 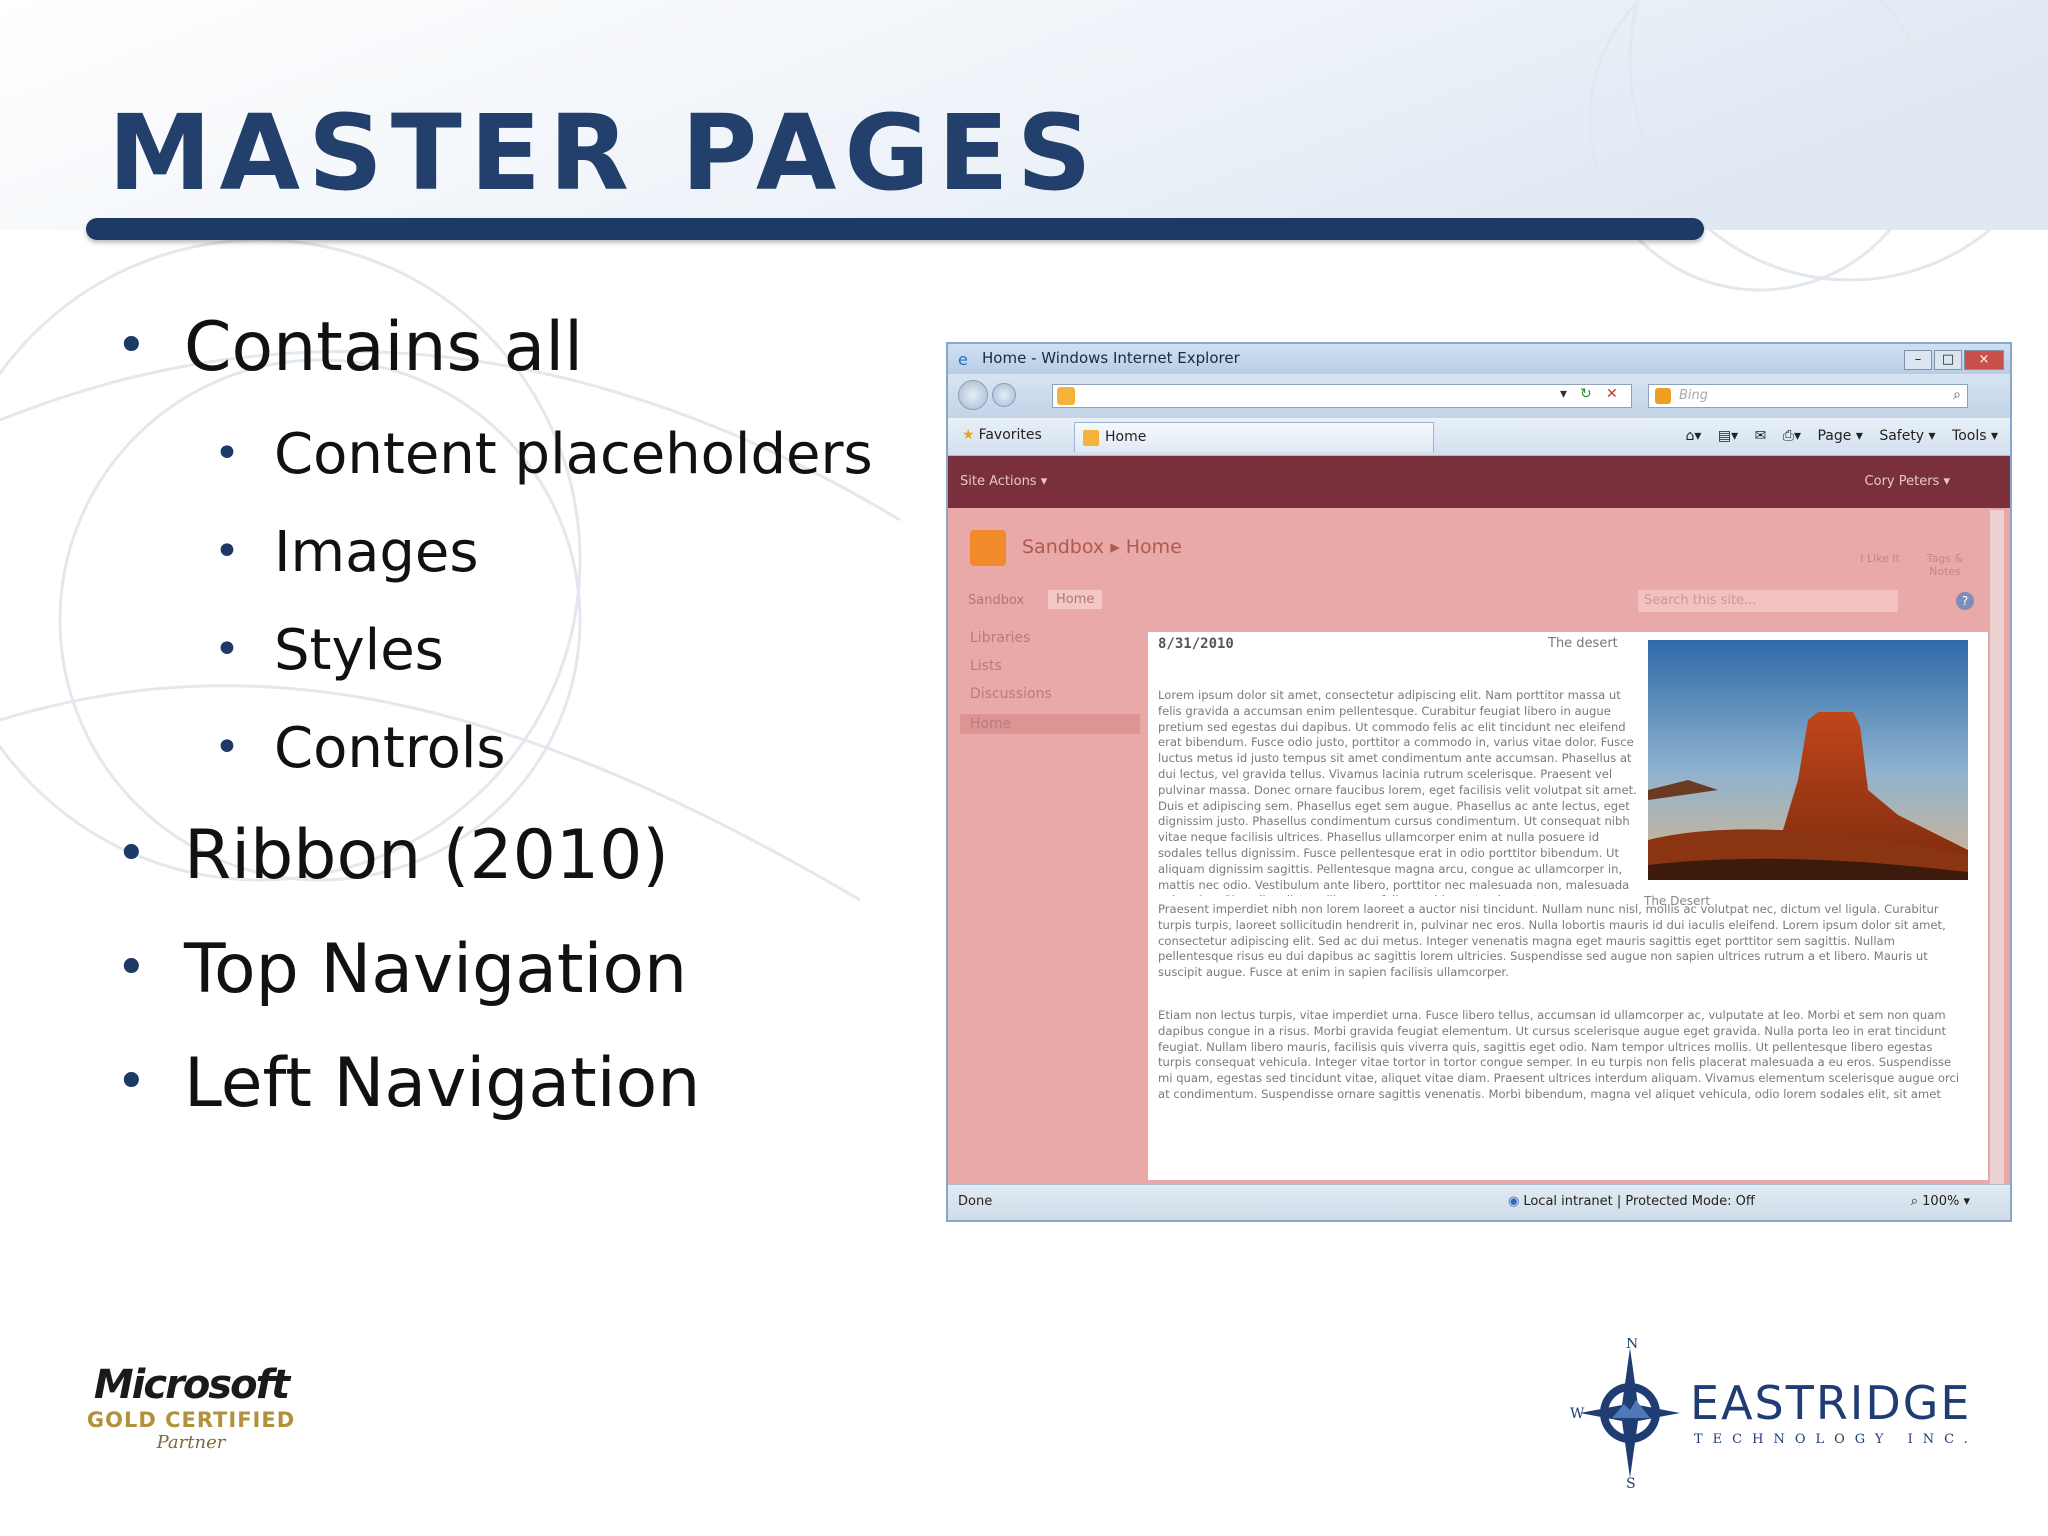 What do you see at coordinates (1792, 436) in the screenshot?
I see `print-icon: ⎙▾` at bounding box center [1792, 436].